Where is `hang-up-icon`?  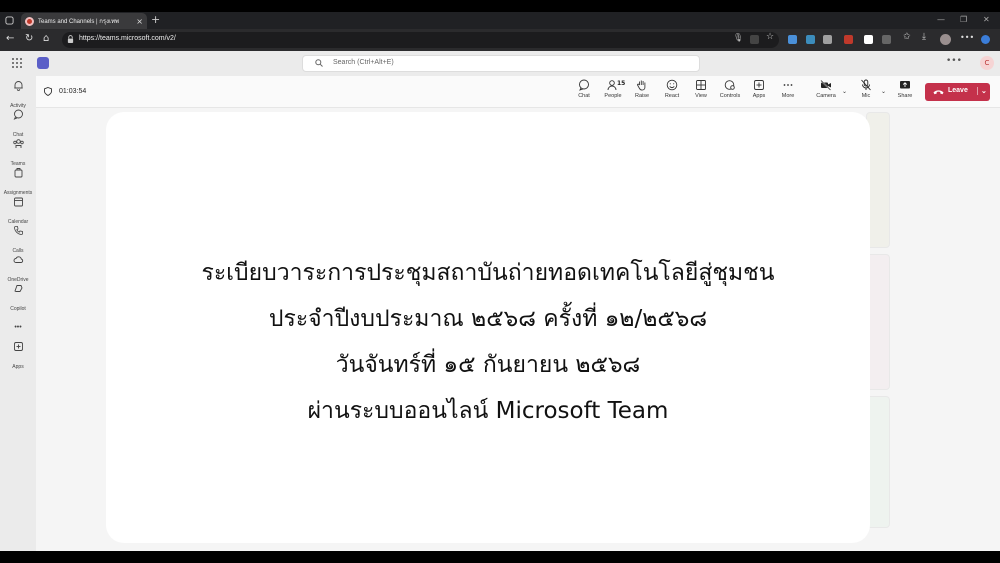 hang-up-icon is located at coordinates (938, 92).